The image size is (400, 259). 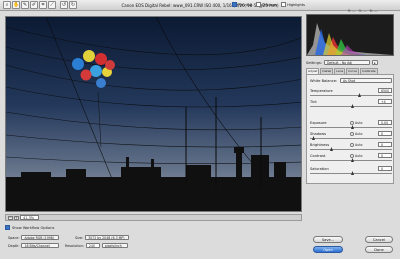 I want to click on color-sampler-tool-icon: ✐, so click(x=34, y=5).